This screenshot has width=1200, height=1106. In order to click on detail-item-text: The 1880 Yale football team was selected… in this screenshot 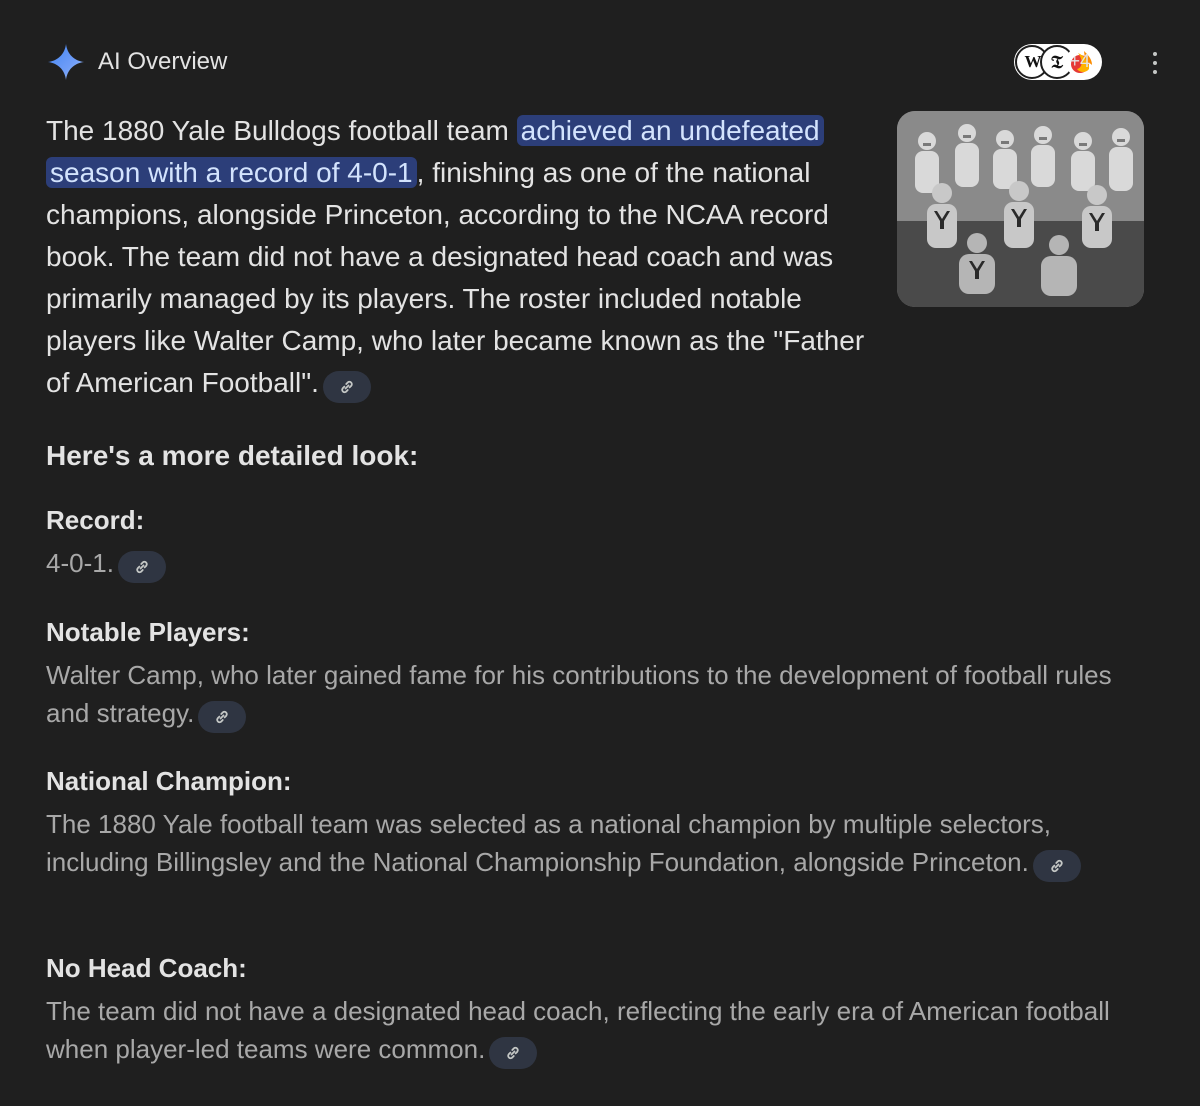, I will do `click(548, 843)`.